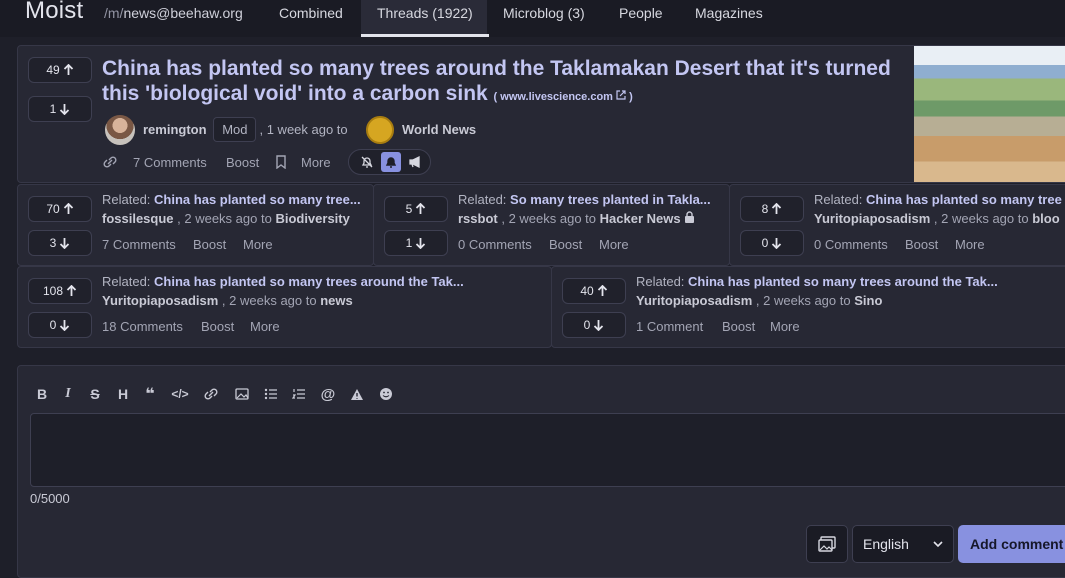 This screenshot has width=1065, height=578. What do you see at coordinates (175, 129) in the screenshot?
I see `author-name: remington` at bounding box center [175, 129].